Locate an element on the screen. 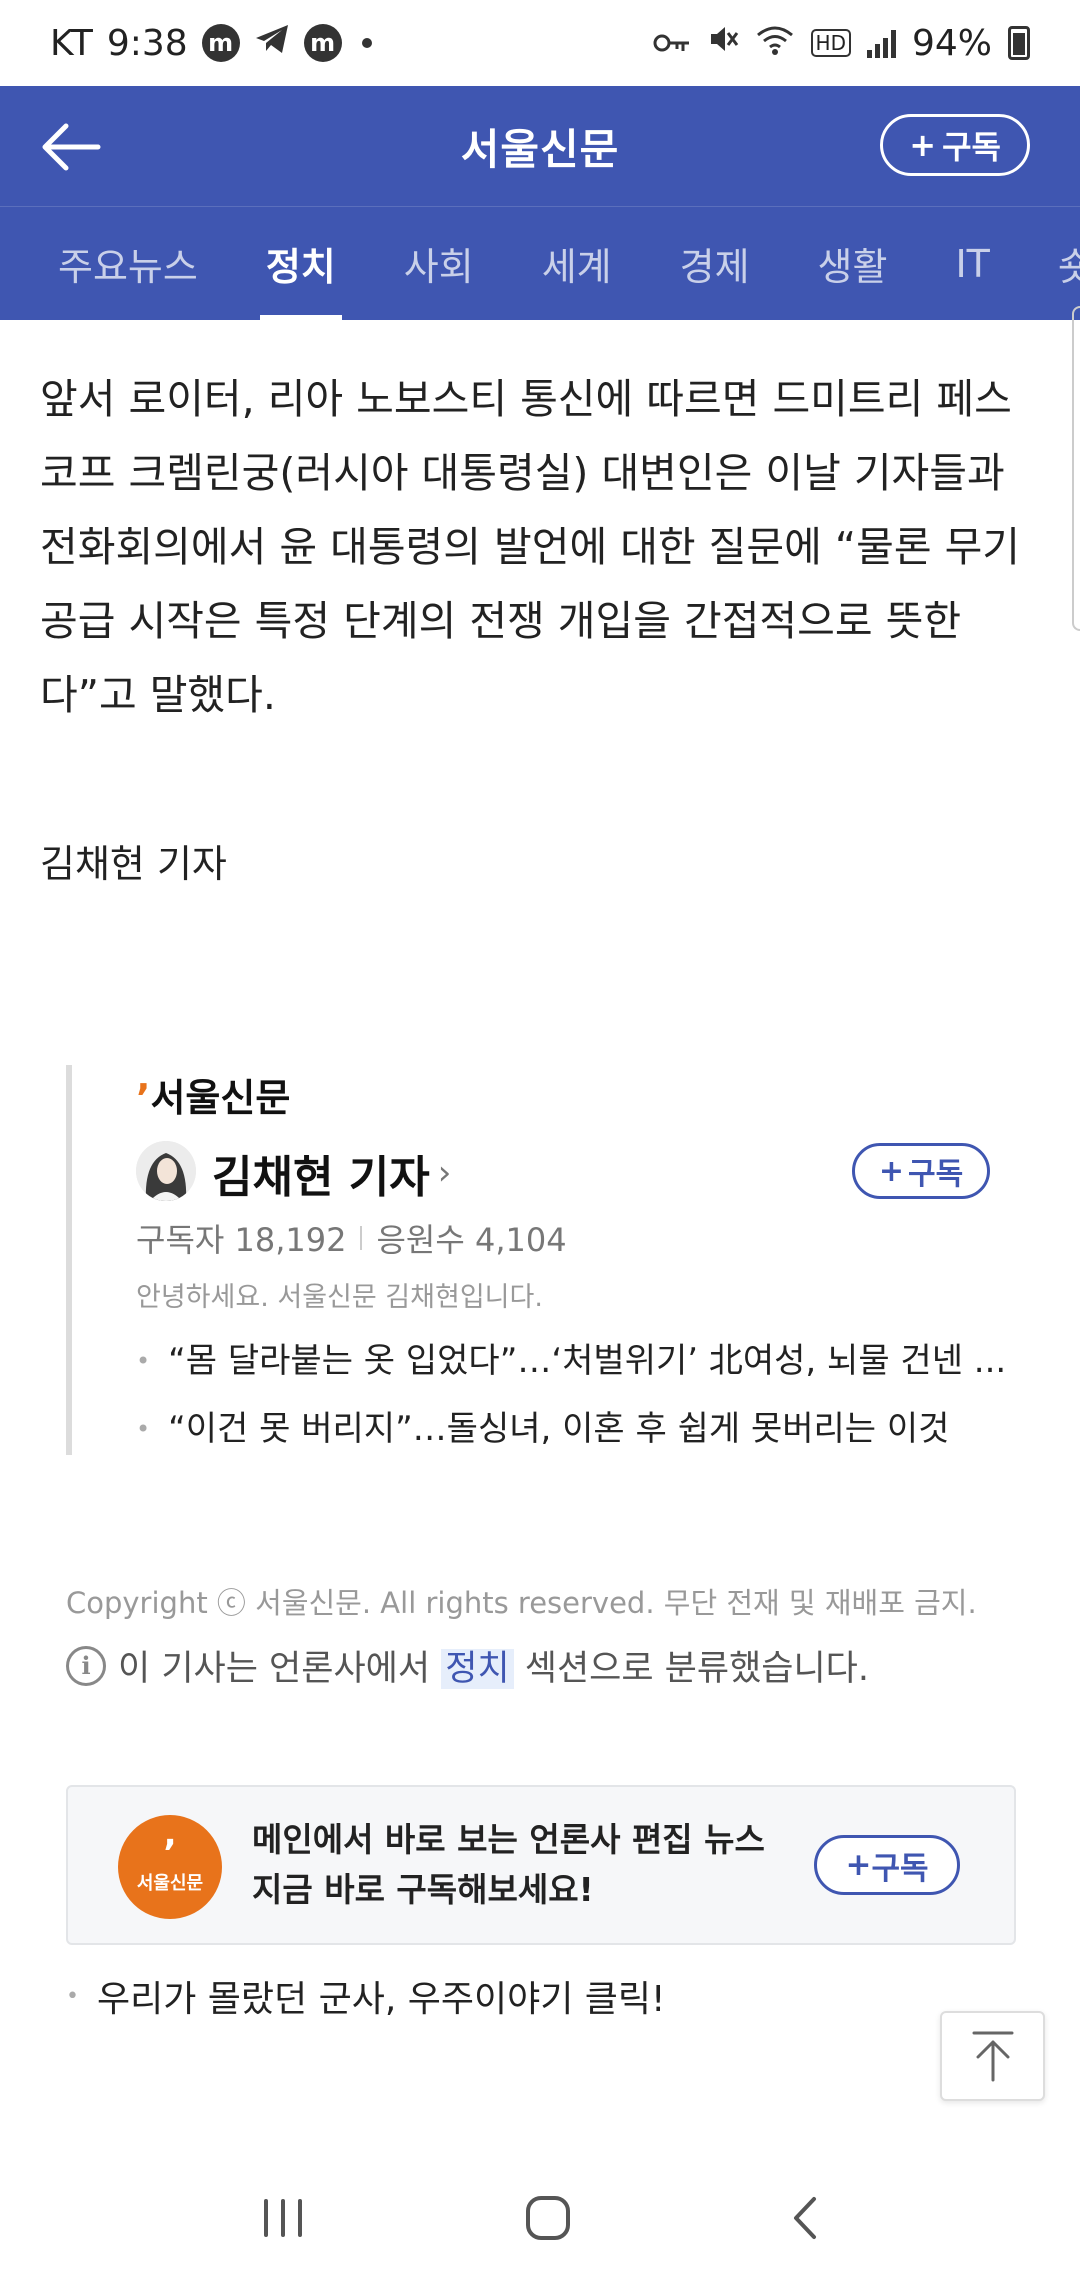 Image resolution: width=1080 pixels, height=2280 pixels. back-button is located at coordinates (71, 147).